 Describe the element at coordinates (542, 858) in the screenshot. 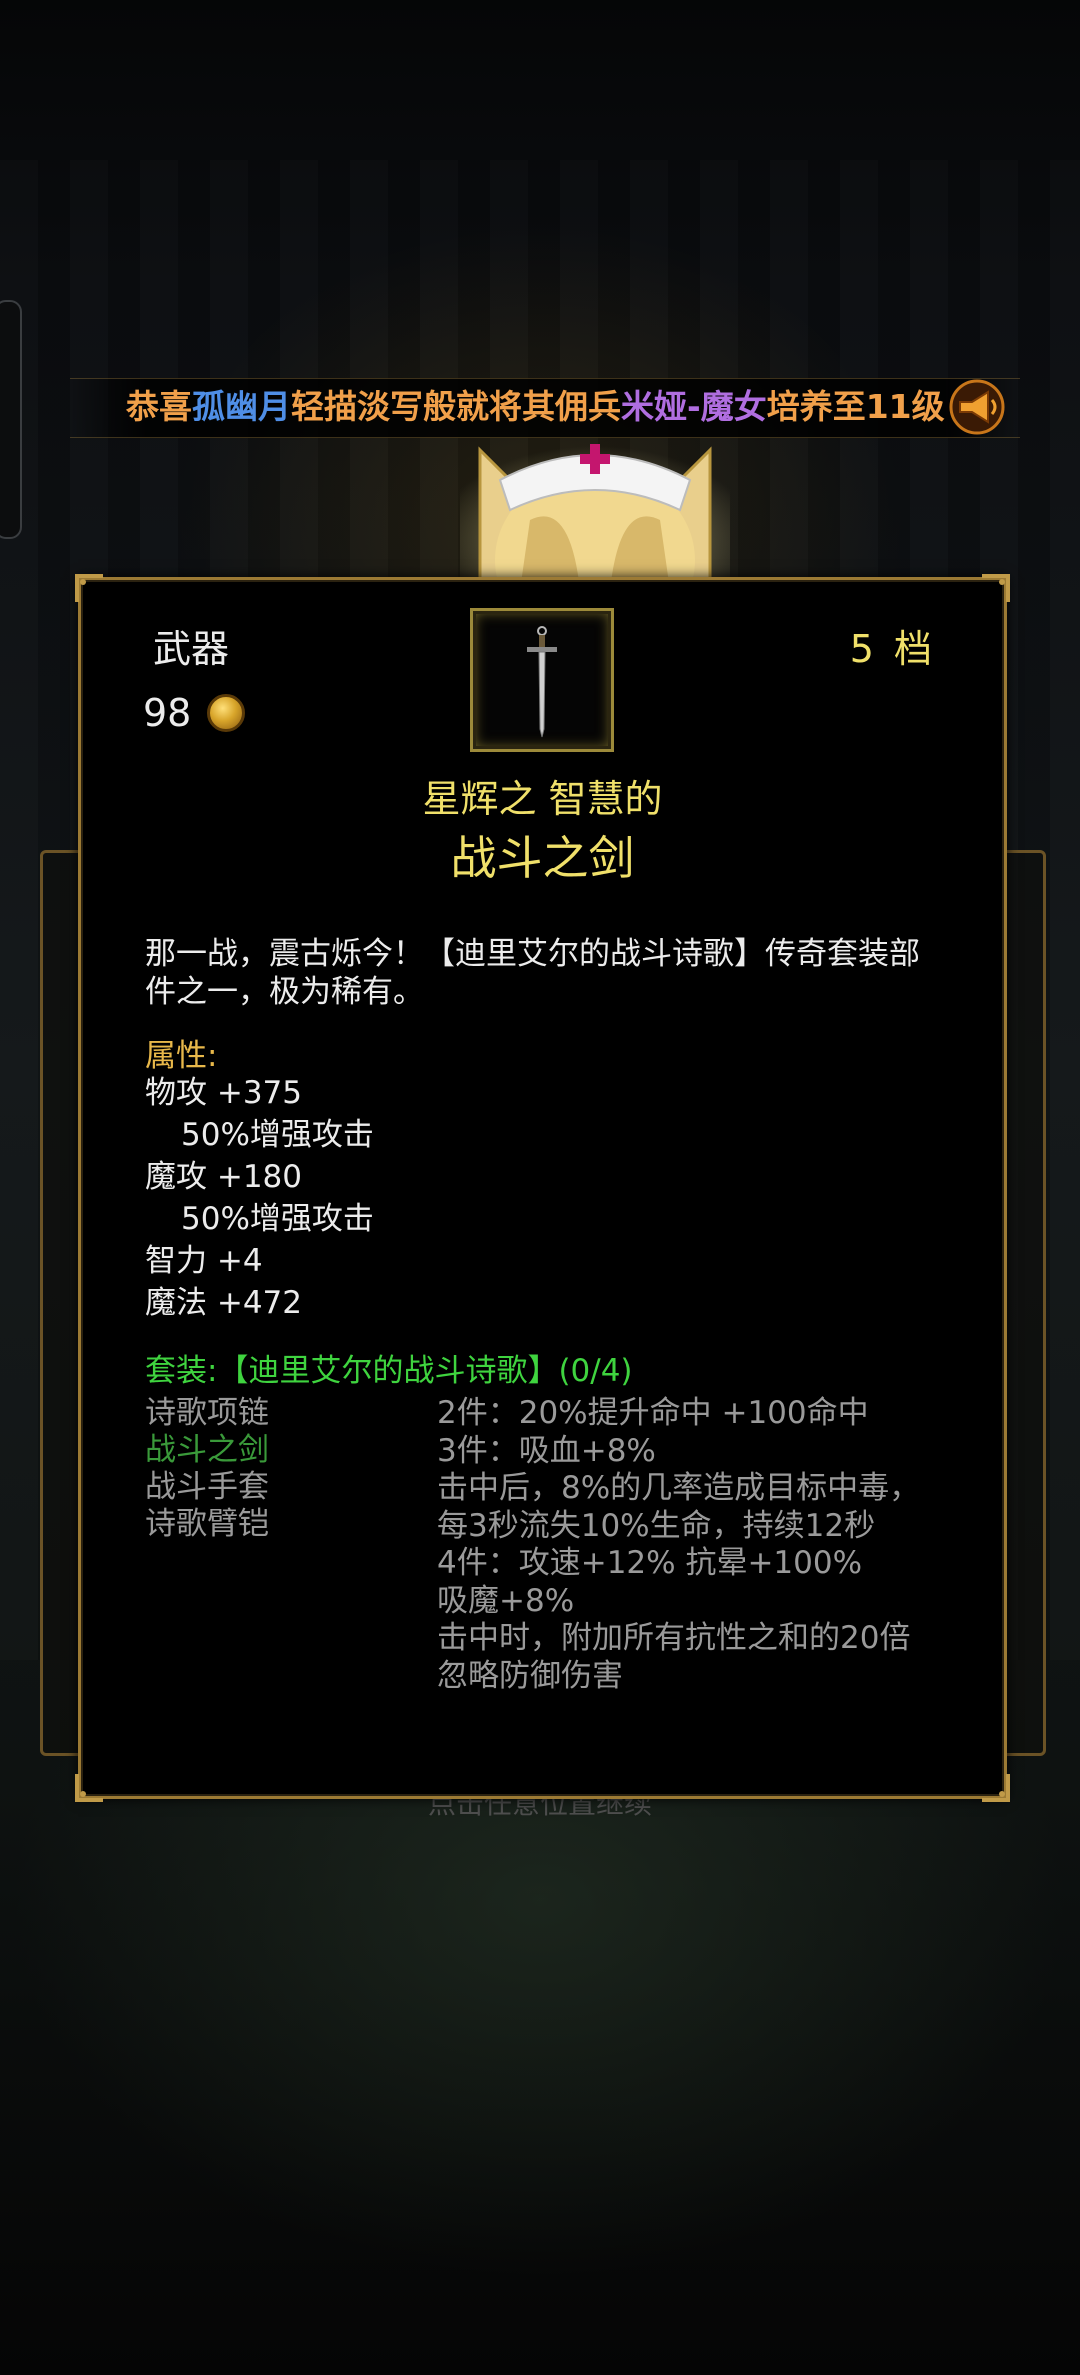

I see `item-name: 战斗之剑` at that location.